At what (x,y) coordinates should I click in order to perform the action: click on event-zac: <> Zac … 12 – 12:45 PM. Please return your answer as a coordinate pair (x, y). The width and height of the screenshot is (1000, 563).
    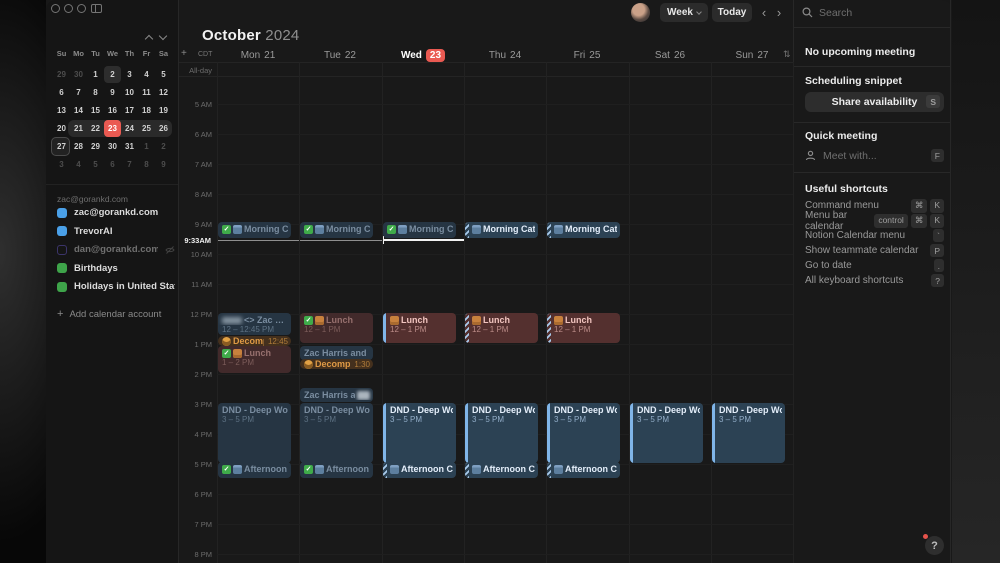
    Looking at the image, I should click on (254, 324).